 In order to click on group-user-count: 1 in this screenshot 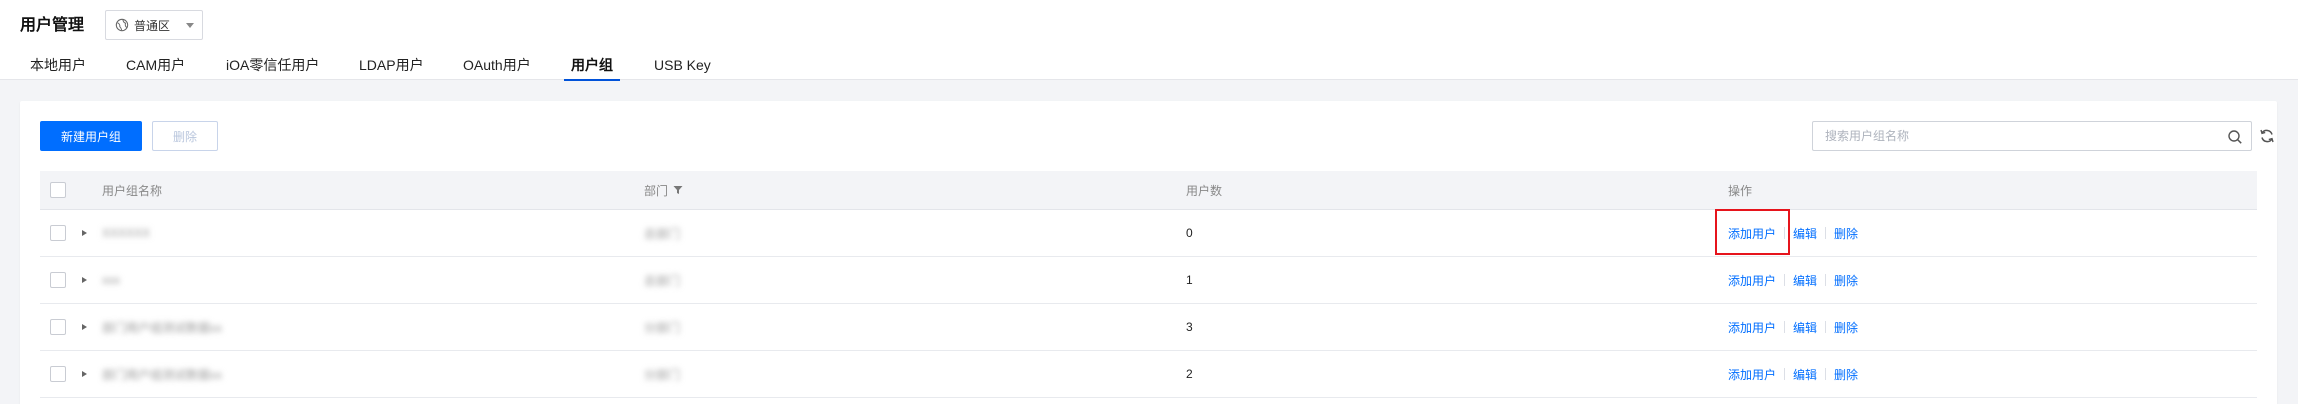, I will do `click(1189, 280)`.